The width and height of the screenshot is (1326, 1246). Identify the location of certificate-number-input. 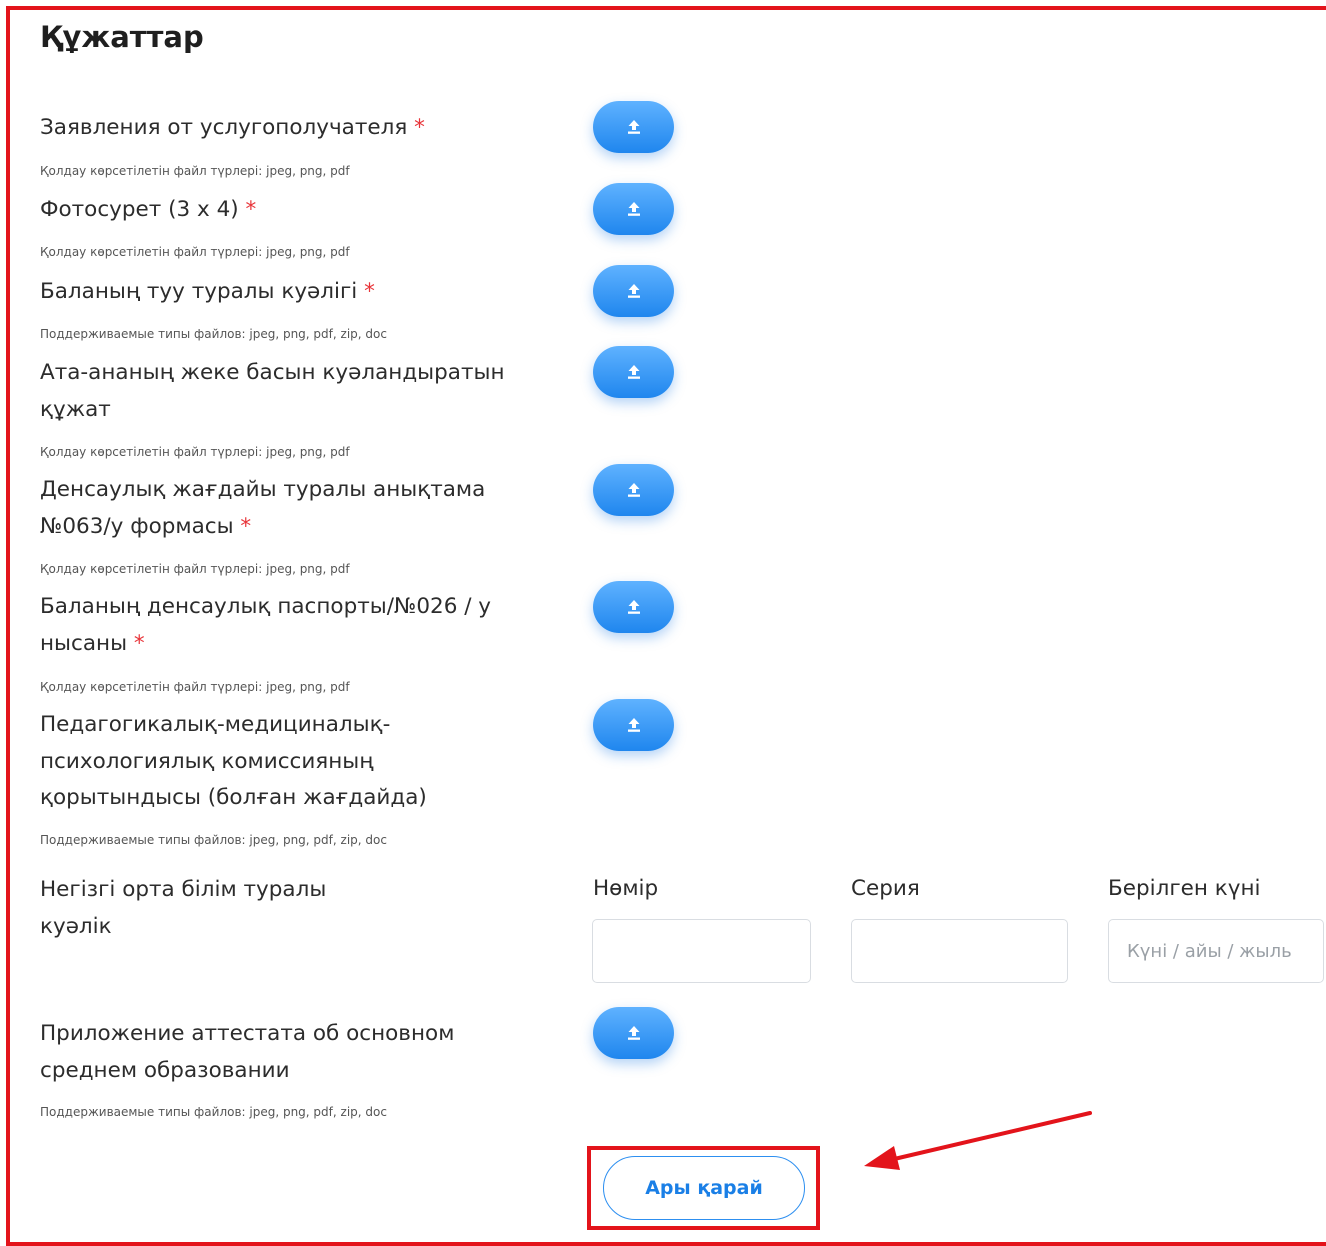
(701, 951).